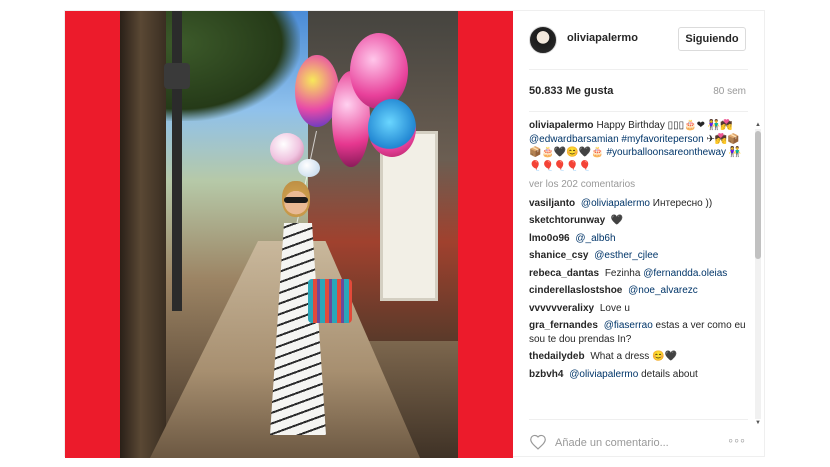 The height and width of the screenshot is (467, 830). I want to click on comment-username: gra_fernandes, so click(563, 325).